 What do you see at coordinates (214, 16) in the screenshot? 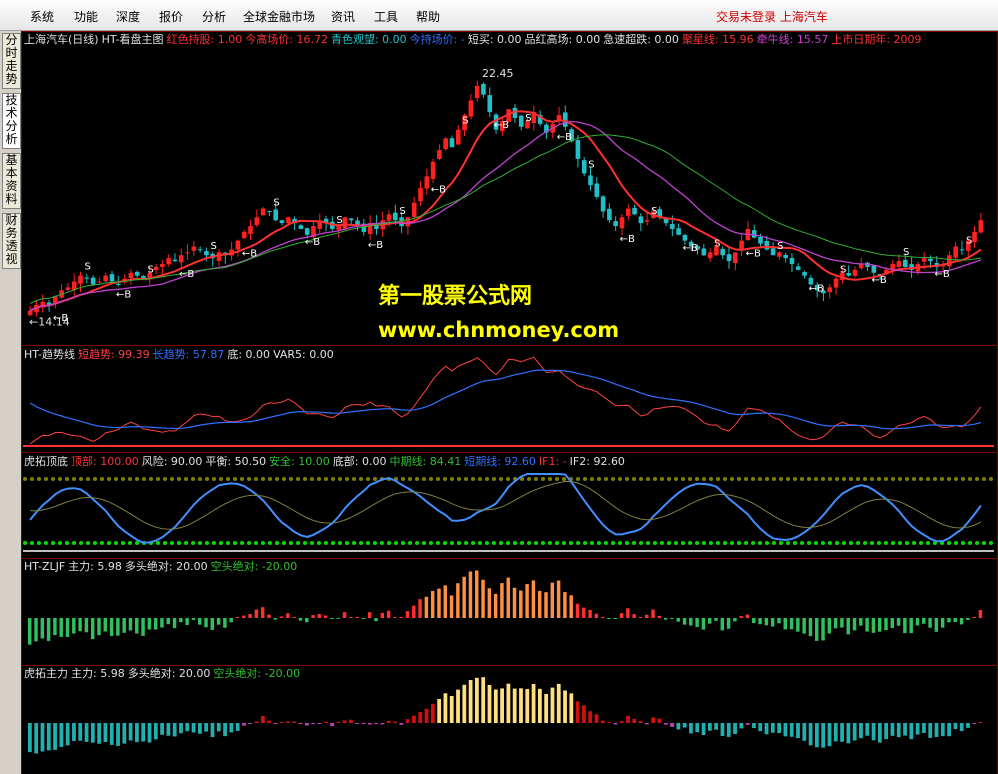
I see `menu-item-analysis: 分析` at bounding box center [214, 16].